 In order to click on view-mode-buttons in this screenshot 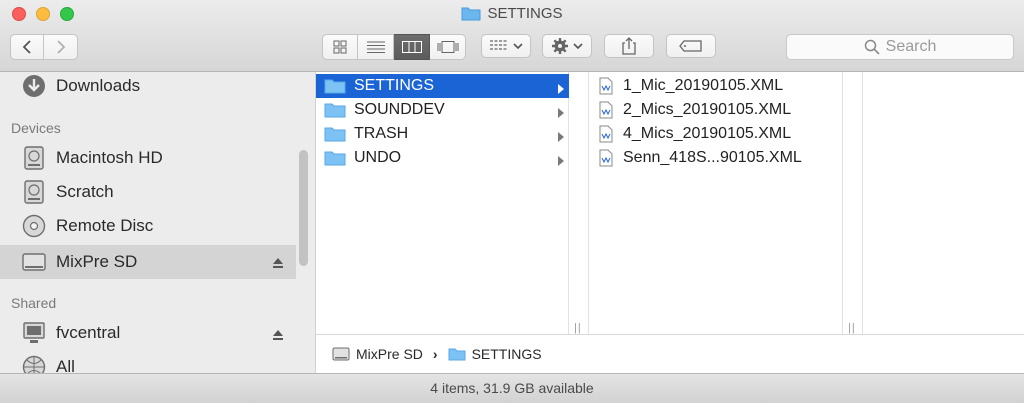, I will do `click(394, 47)`.